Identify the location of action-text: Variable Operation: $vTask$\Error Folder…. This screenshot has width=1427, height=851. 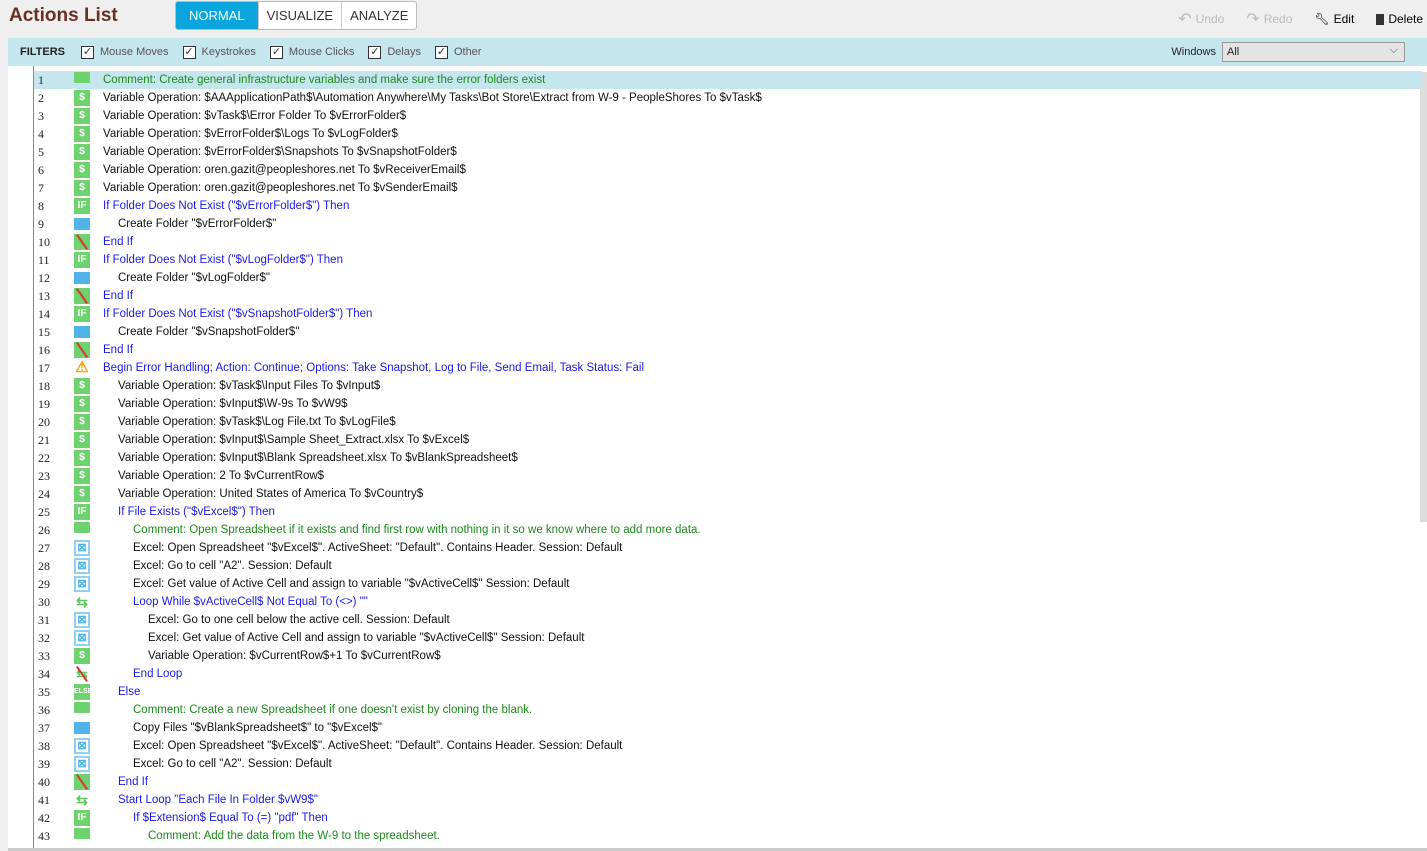
(255, 116).